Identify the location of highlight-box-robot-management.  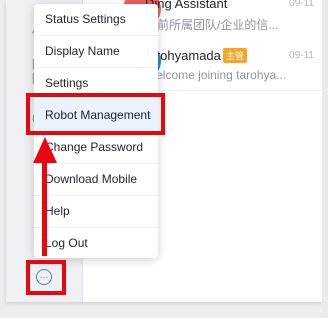
(95, 114).